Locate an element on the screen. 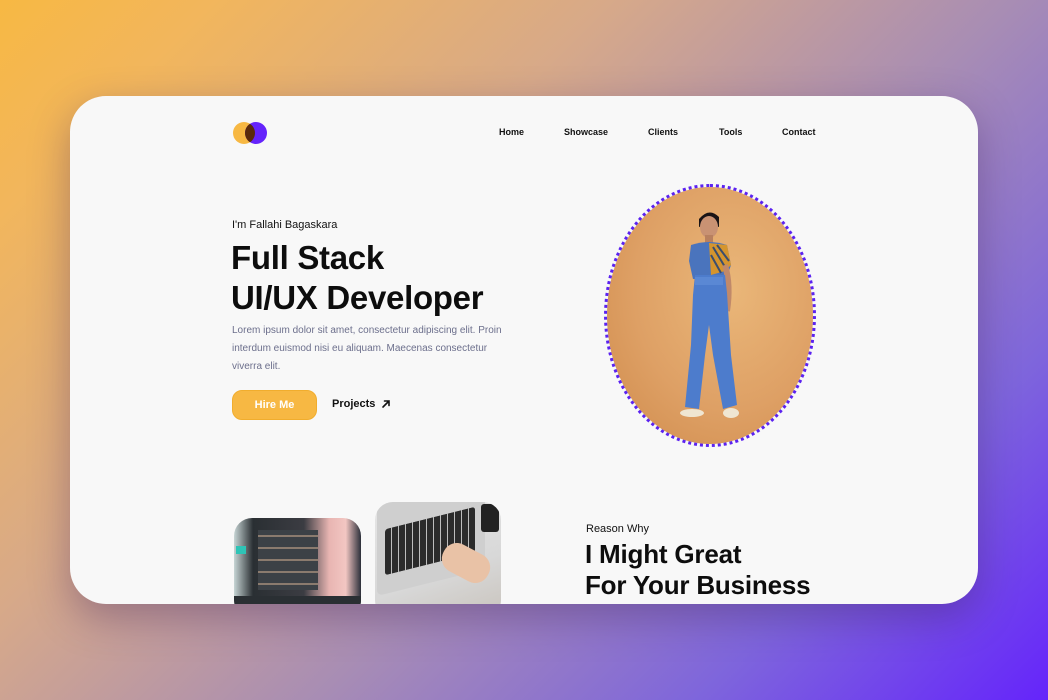  logo-icon is located at coordinates (250, 133).